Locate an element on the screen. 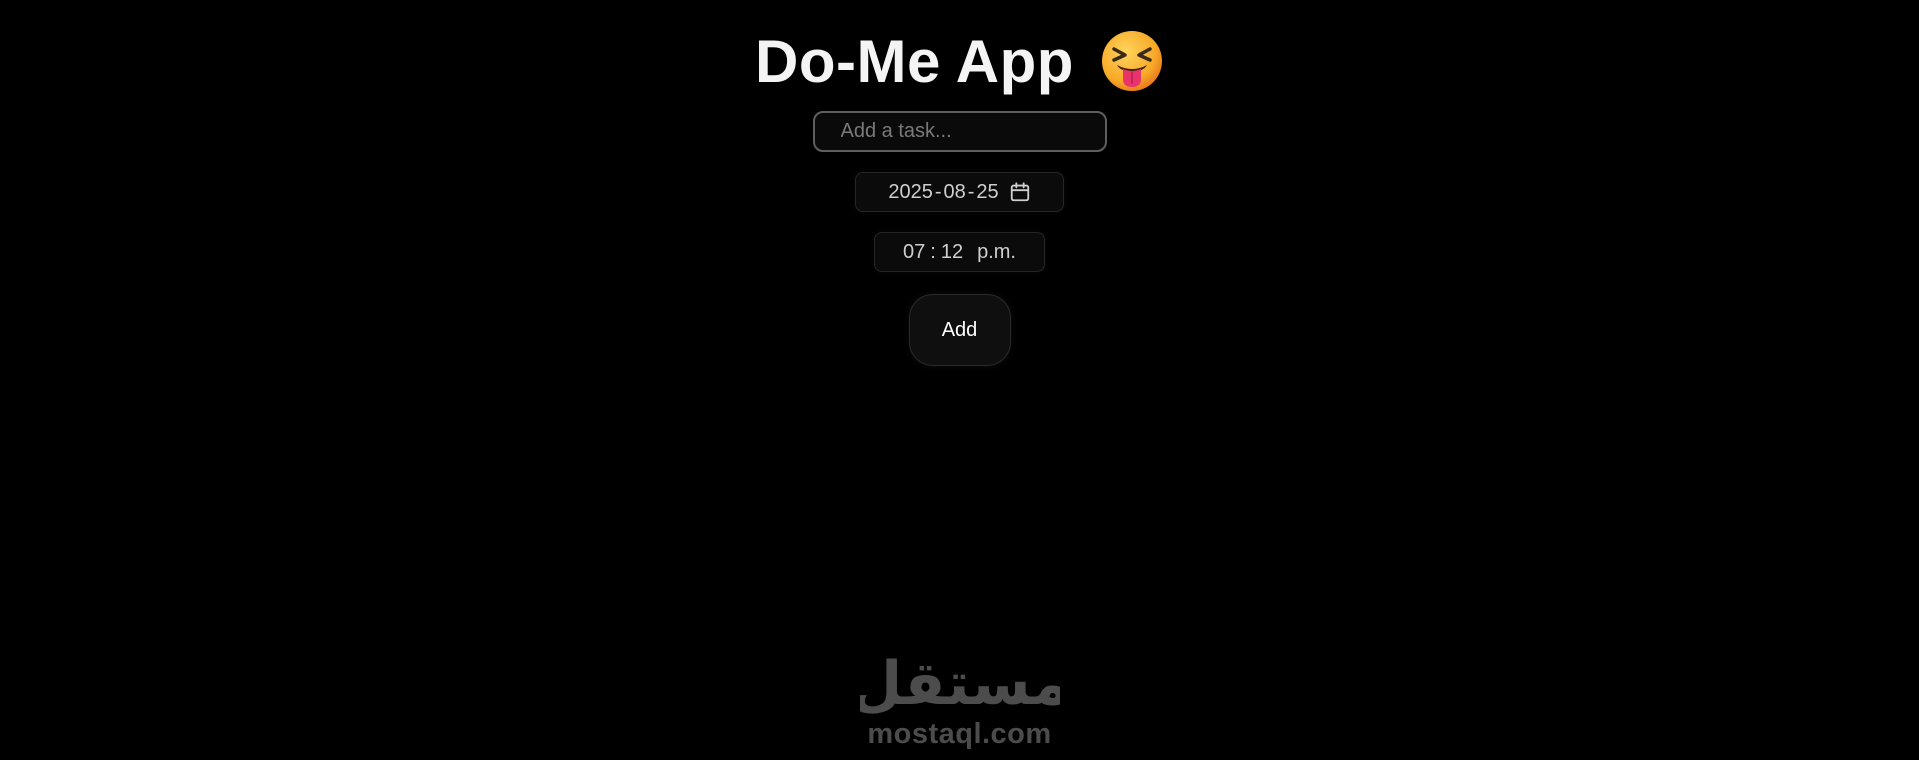 The width and height of the screenshot is (1919, 760). mostaql-logo: مستقل is located at coordinates (960, 684).